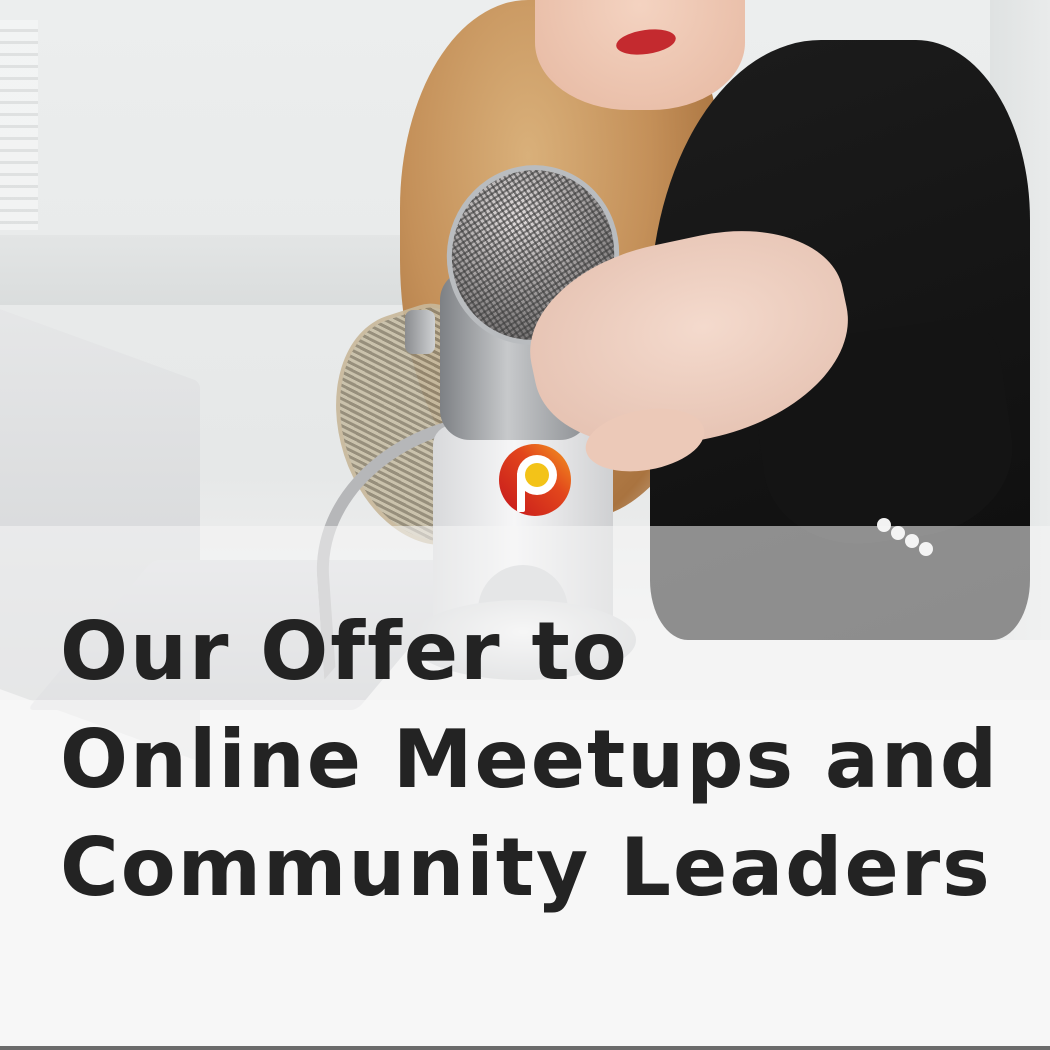 The height and width of the screenshot is (1050, 1050). Describe the element at coordinates (526, 867) in the screenshot. I see `headline-line: Community Leaders` at that location.